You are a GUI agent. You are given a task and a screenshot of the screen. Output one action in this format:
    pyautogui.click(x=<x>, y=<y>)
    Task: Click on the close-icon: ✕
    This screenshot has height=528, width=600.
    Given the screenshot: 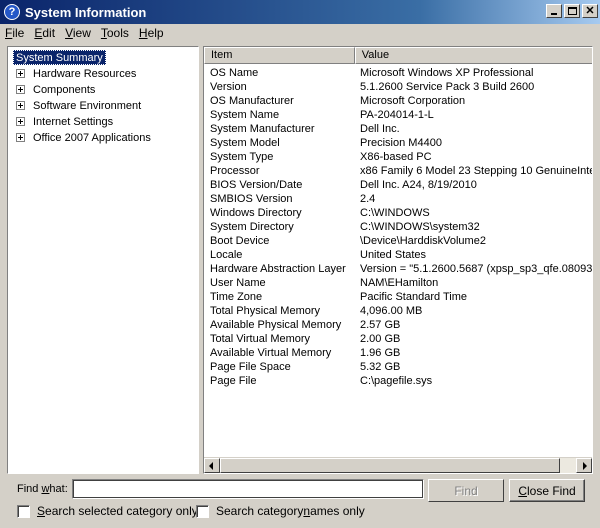 What is the action you would take?
    pyautogui.click(x=590, y=11)
    